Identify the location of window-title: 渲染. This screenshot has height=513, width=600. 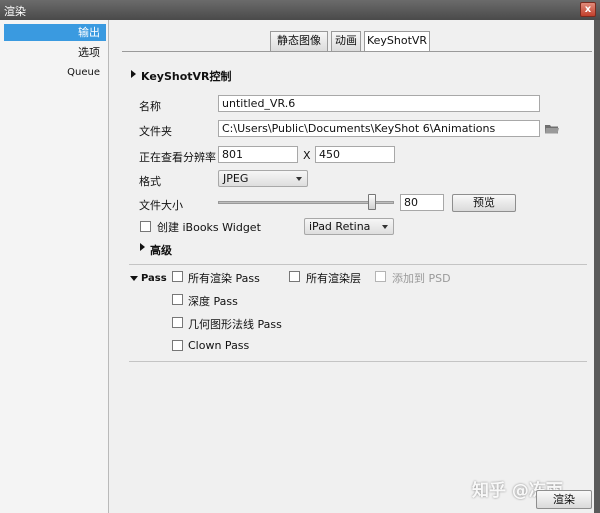
(15, 11).